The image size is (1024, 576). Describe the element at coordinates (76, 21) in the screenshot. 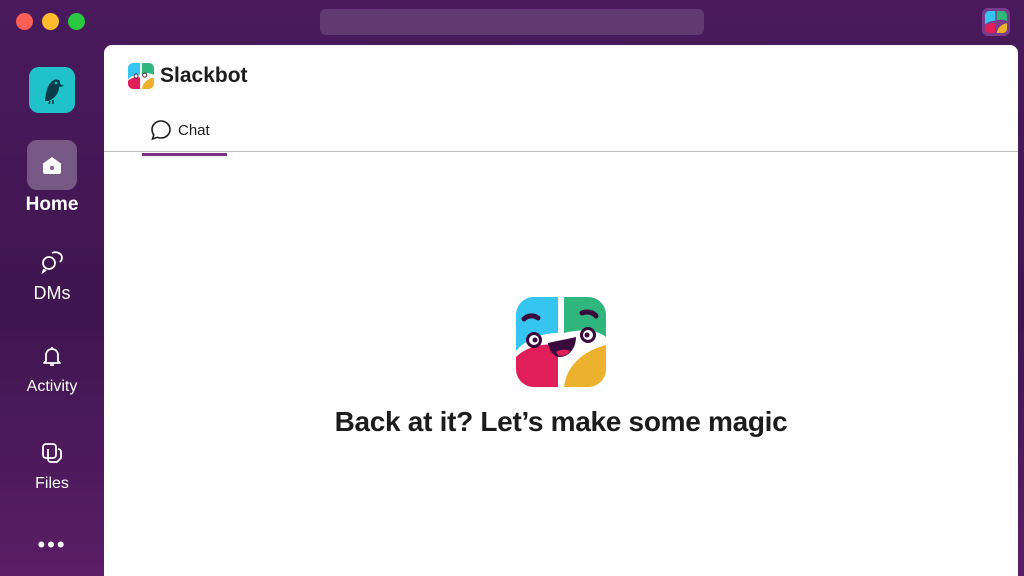

I see `maximize-window-button` at that location.